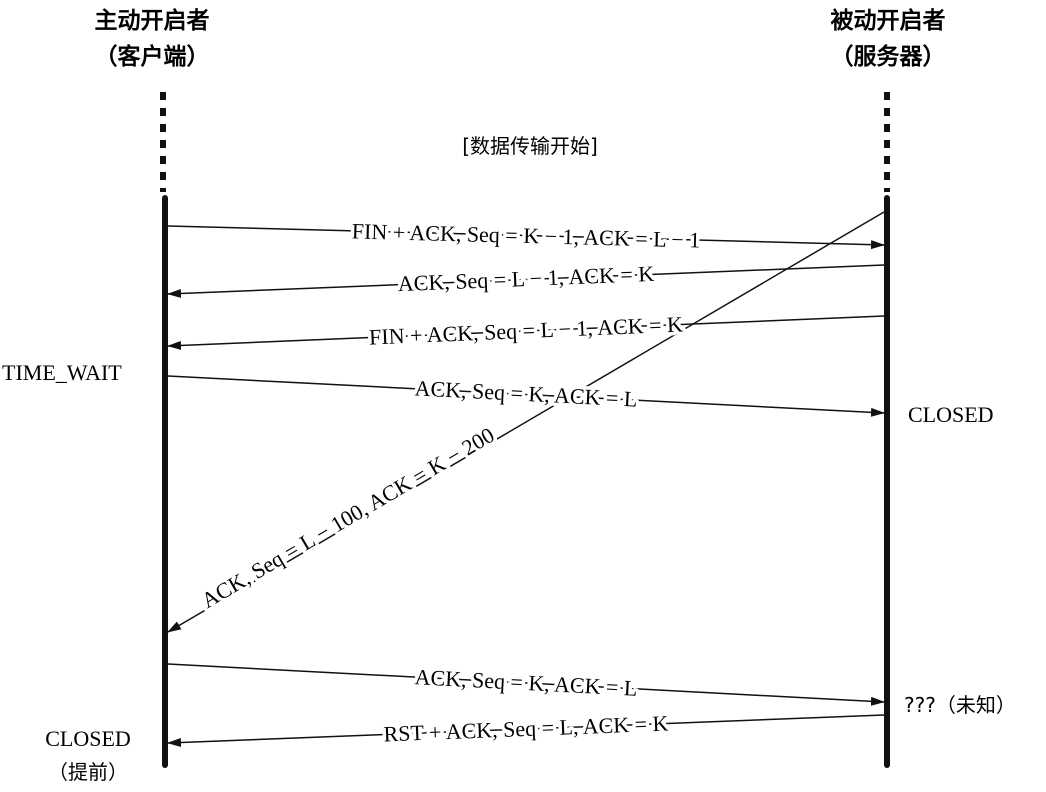 The width and height of the screenshot is (1046, 792). Describe the element at coordinates (525, 278) in the screenshot. I see `label-ack-server: ACK, Seq = L − 1, ACK = K` at that location.